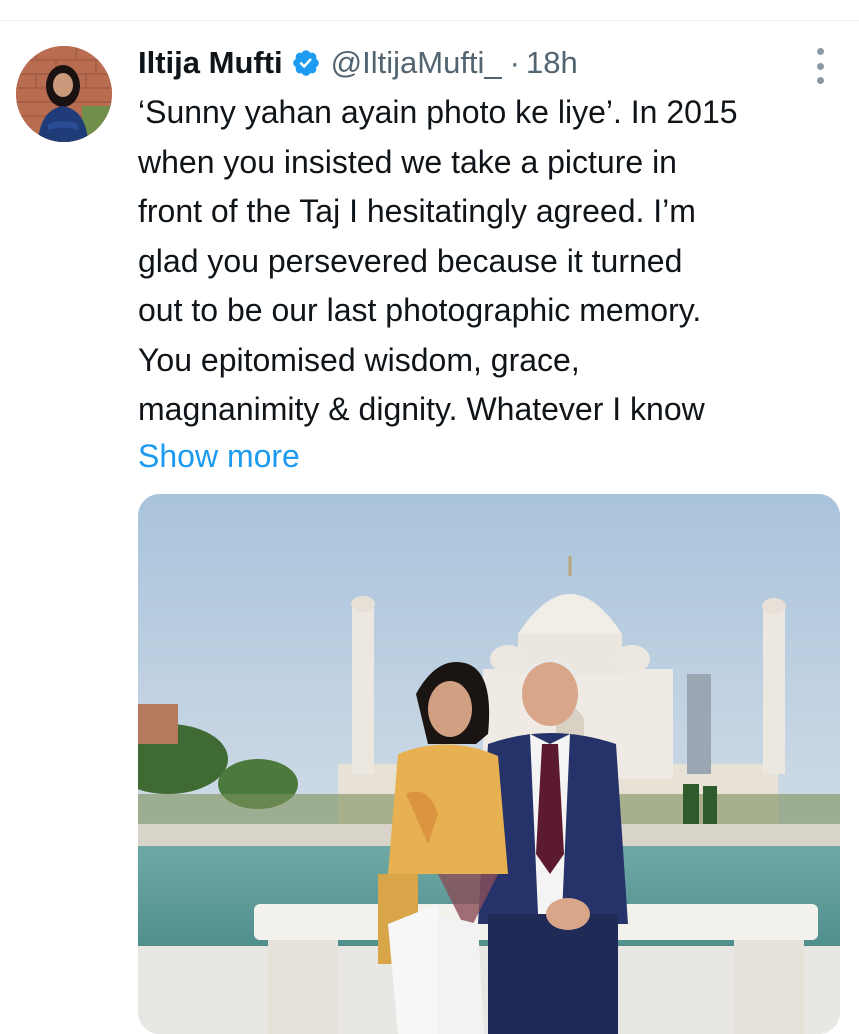  Describe the element at coordinates (416, 63) in the screenshot. I see `author-handle: @IltijaMufti_` at that location.